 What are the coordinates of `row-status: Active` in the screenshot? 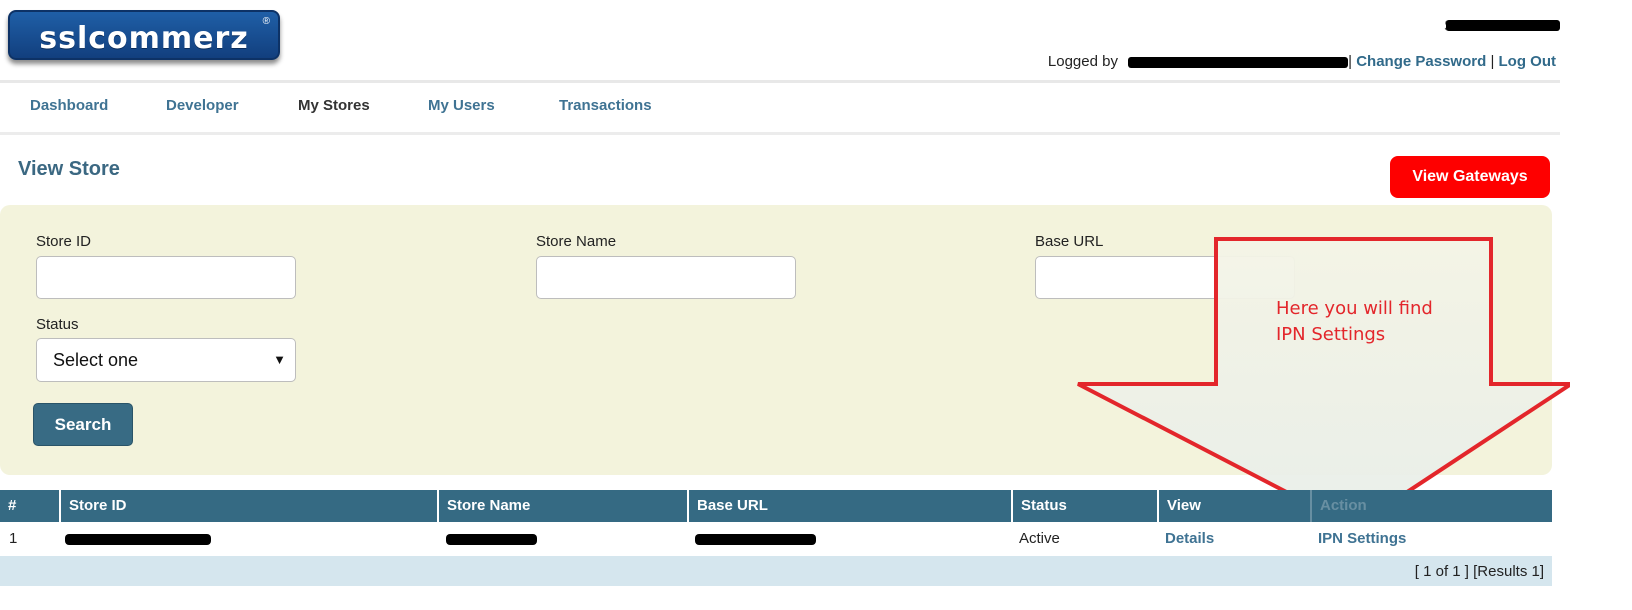 It's located at (1039, 538).